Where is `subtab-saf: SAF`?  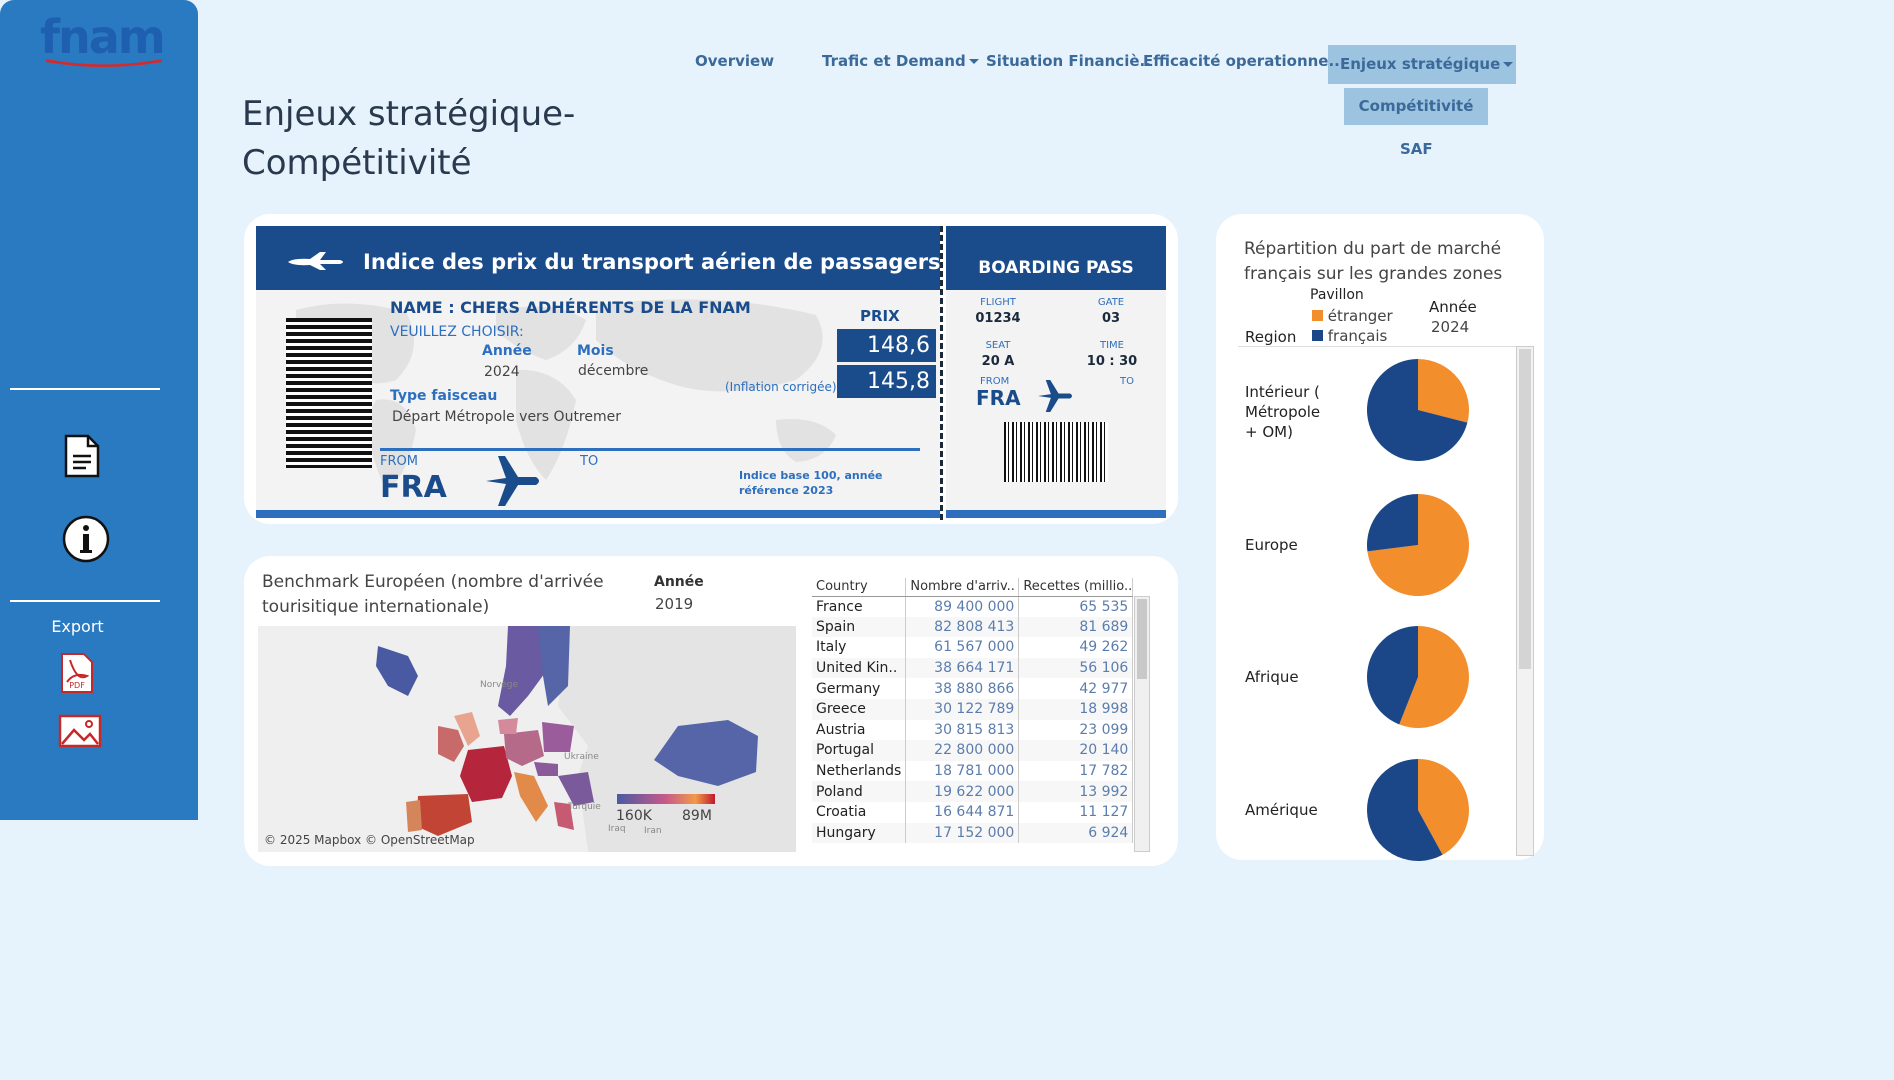 subtab-saf: SAF is located at coordinates (1416, 149).